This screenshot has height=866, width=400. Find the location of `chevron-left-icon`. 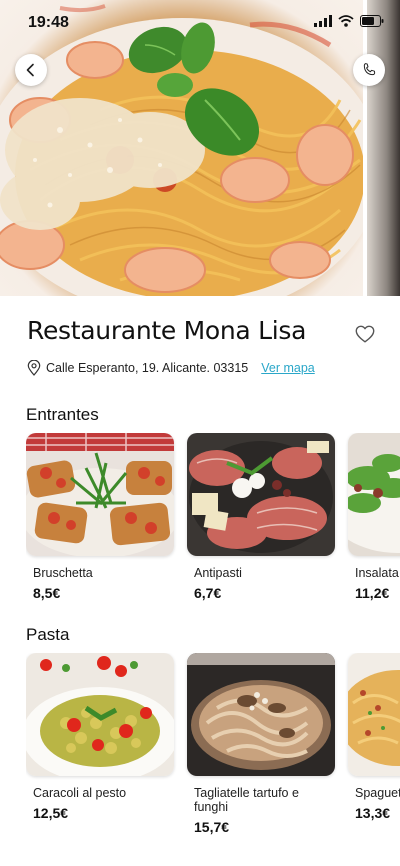

chevron-left-icon is located at coordinates (30, 70).